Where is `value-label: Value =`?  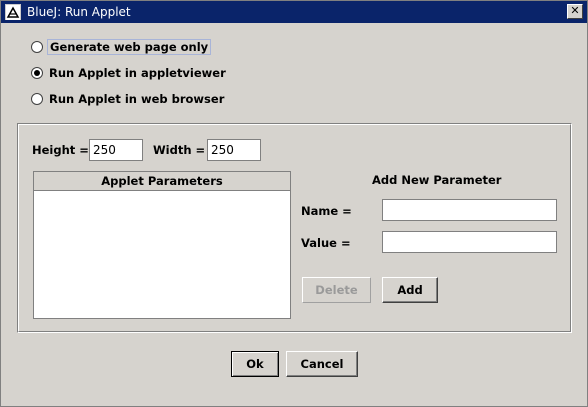
value-label: Value = is located at coordinates (326, 243).